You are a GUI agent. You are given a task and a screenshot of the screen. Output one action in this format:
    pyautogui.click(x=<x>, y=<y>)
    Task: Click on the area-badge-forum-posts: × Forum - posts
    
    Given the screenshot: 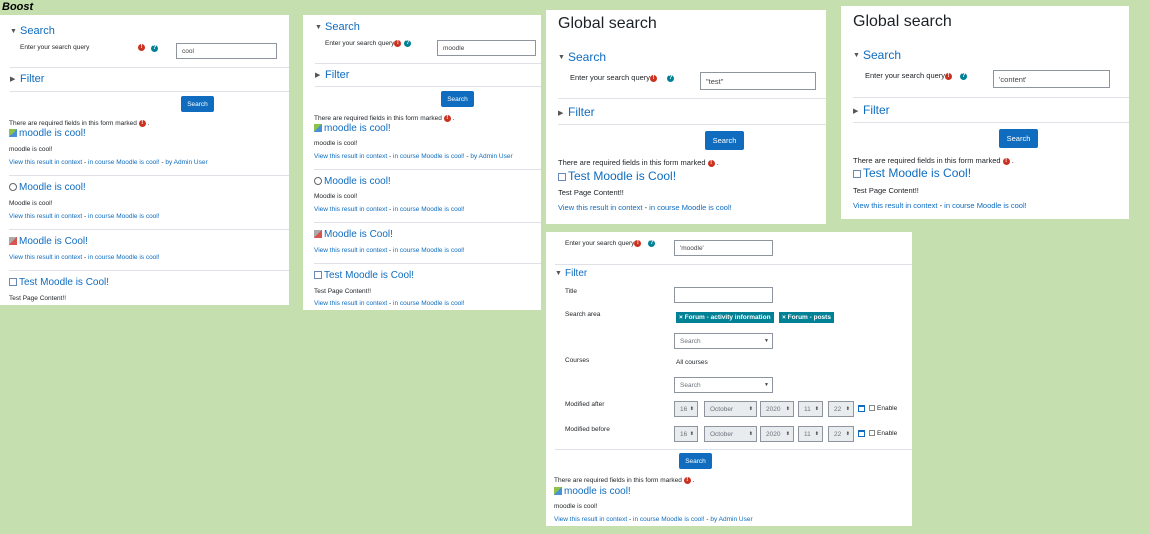 What is the action you would take?
    pyautogui.click(x=806, y=317)
    